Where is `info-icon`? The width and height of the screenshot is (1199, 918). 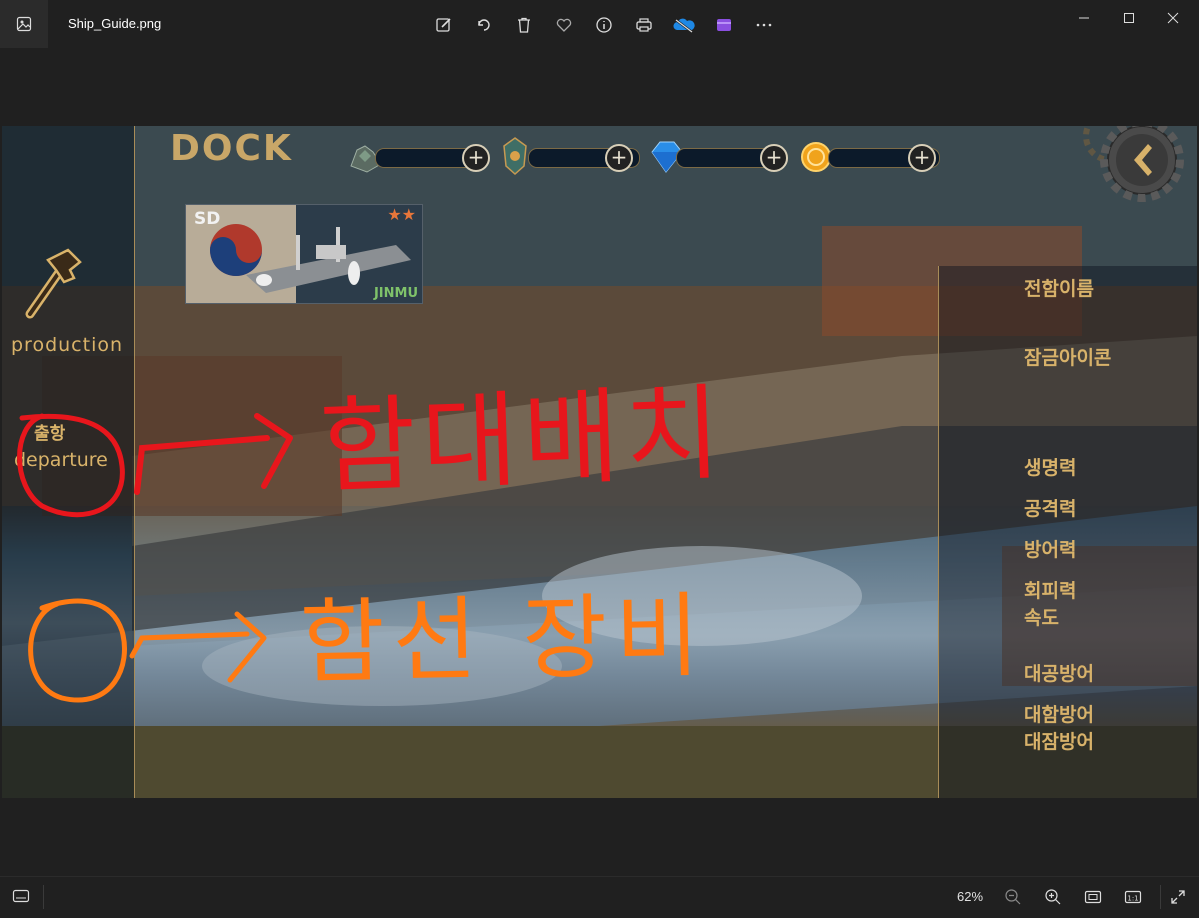 info-icon is located at coordinates (604, 25).